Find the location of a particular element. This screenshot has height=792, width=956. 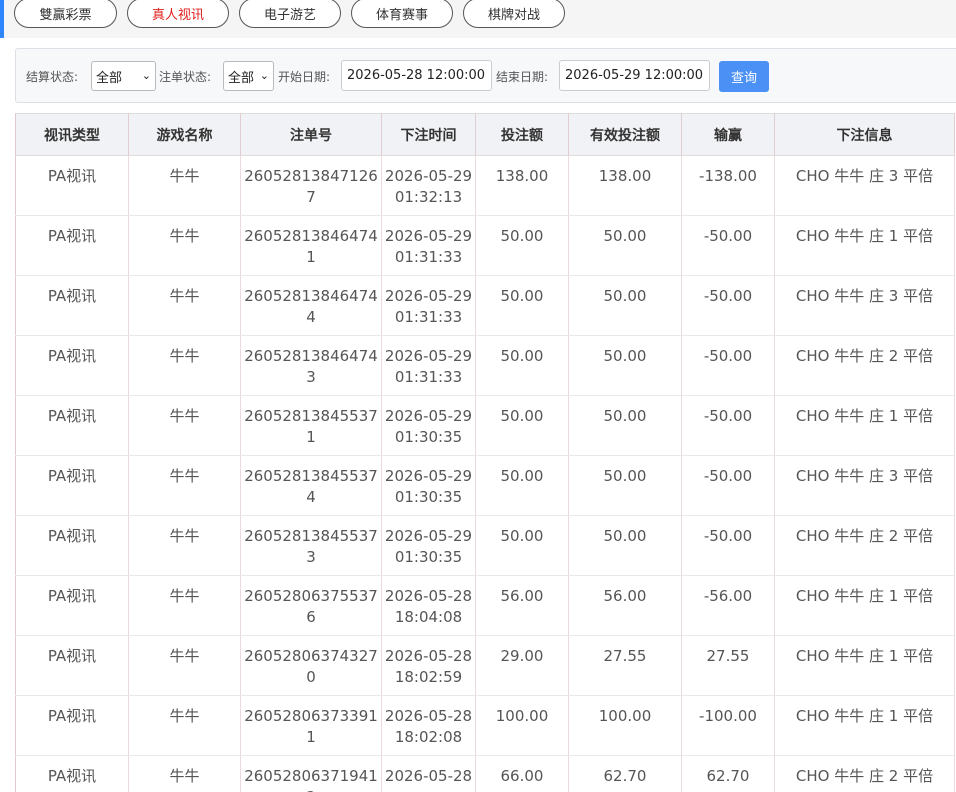

column-header-win-loss: 输赢 is located at coordinates (728, 134).